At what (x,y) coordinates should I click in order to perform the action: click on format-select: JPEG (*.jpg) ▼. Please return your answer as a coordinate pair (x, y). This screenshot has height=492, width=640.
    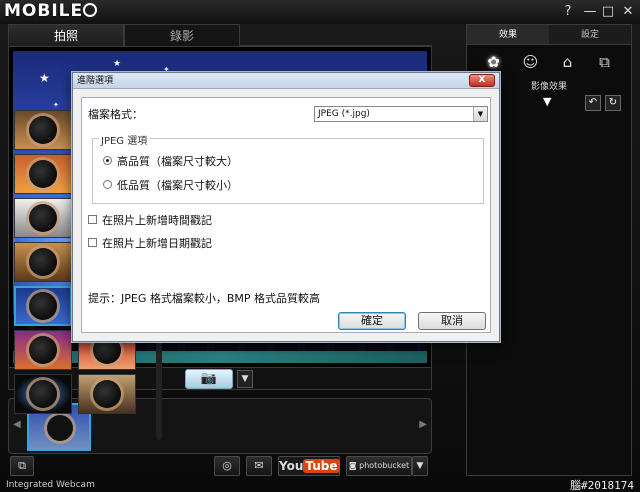
    Looking at the image, I should click on (401, 114).